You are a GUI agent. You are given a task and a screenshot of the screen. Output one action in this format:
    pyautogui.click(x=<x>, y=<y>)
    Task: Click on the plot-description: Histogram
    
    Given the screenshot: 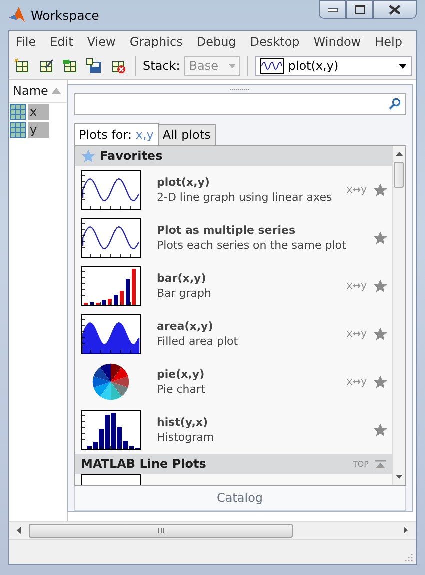 What is the action you would take?
    pyautogui.click(x=186, y=437)
    